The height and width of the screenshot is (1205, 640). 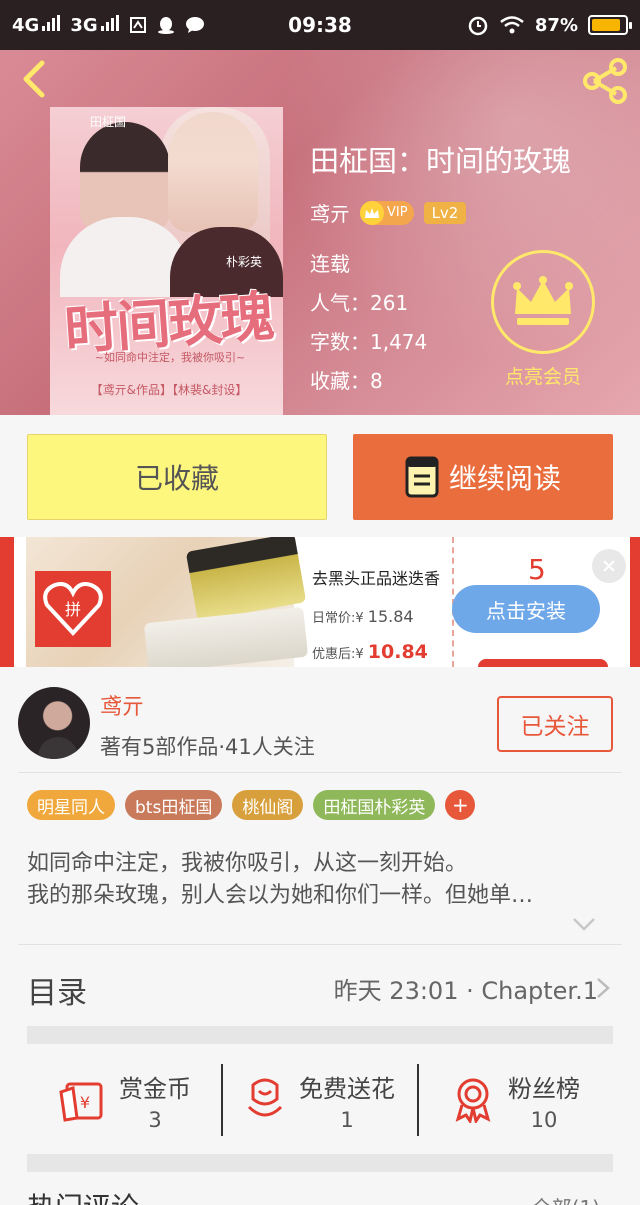 What do you see at coordinates (376, 578) in the screenshot?
I see `ad-title: 去黑头正品迷迭香` at bounding box center [376, 578].